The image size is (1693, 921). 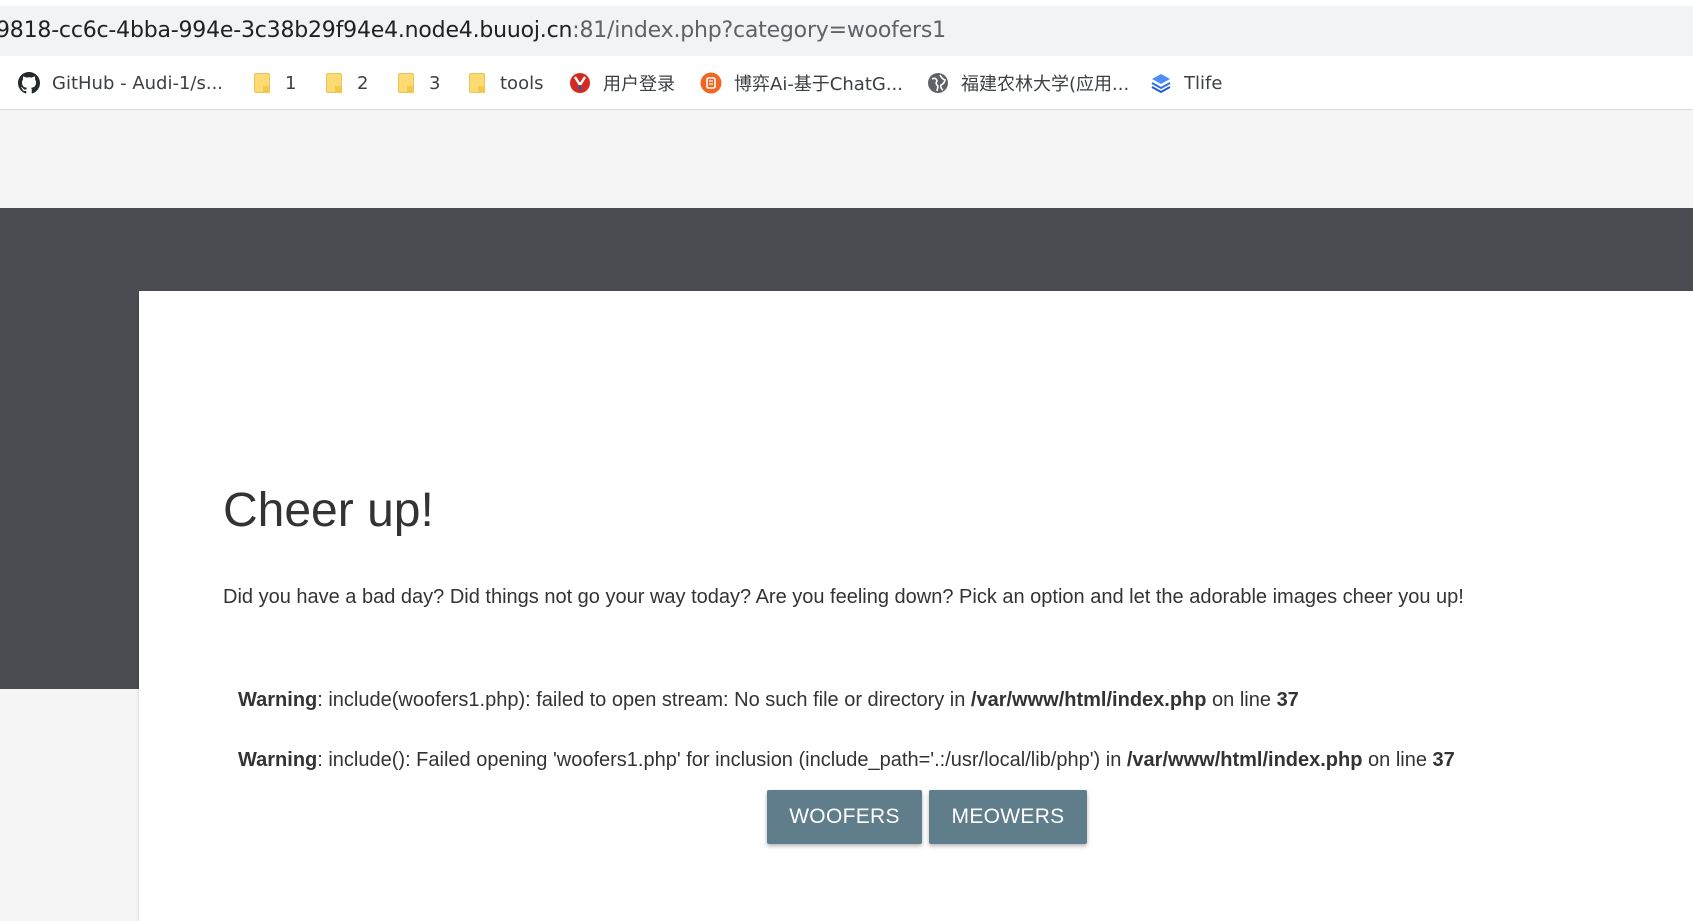 What do you see at coordinates (363, 83) in the screenshot?
I see `bookmark-label: 2` at bounding box center [363, 83].